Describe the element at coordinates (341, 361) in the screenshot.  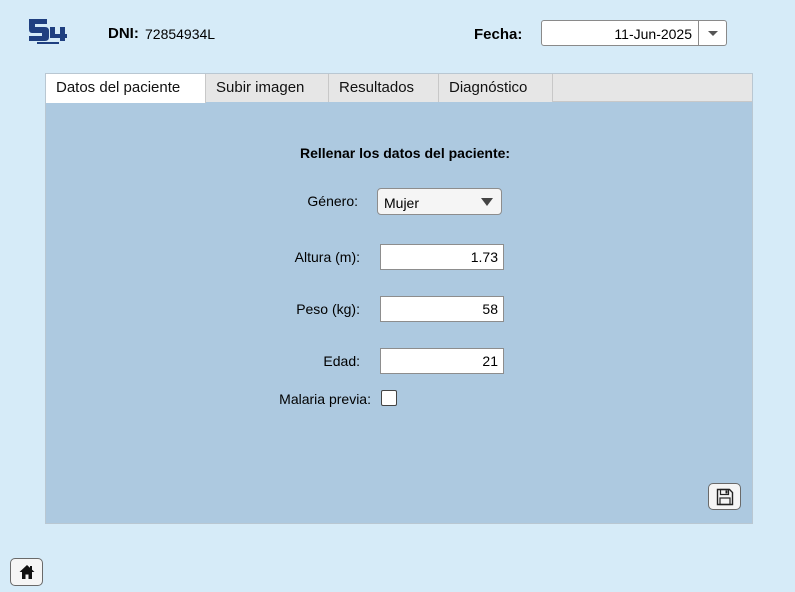
I see `edad-label: Edad:` at that location.